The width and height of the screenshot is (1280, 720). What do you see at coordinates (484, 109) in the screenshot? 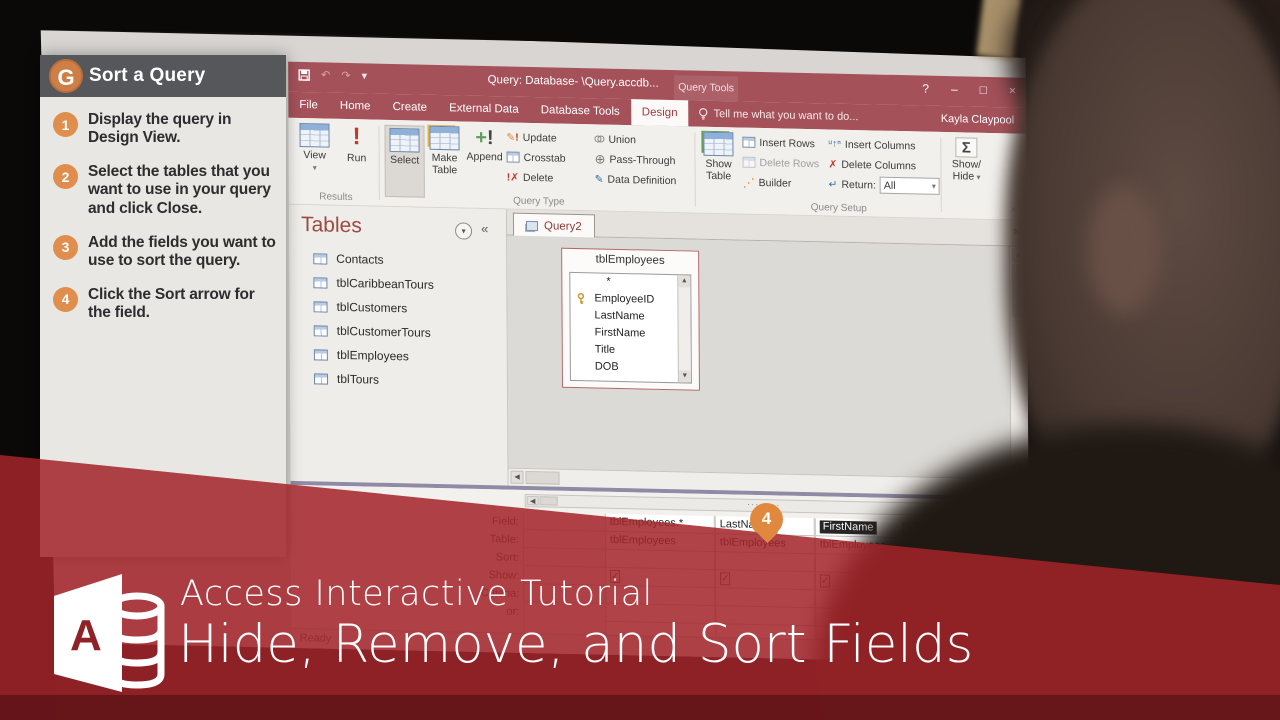
I see `tab-external-data: External Data` at bounding box center [484, 109].